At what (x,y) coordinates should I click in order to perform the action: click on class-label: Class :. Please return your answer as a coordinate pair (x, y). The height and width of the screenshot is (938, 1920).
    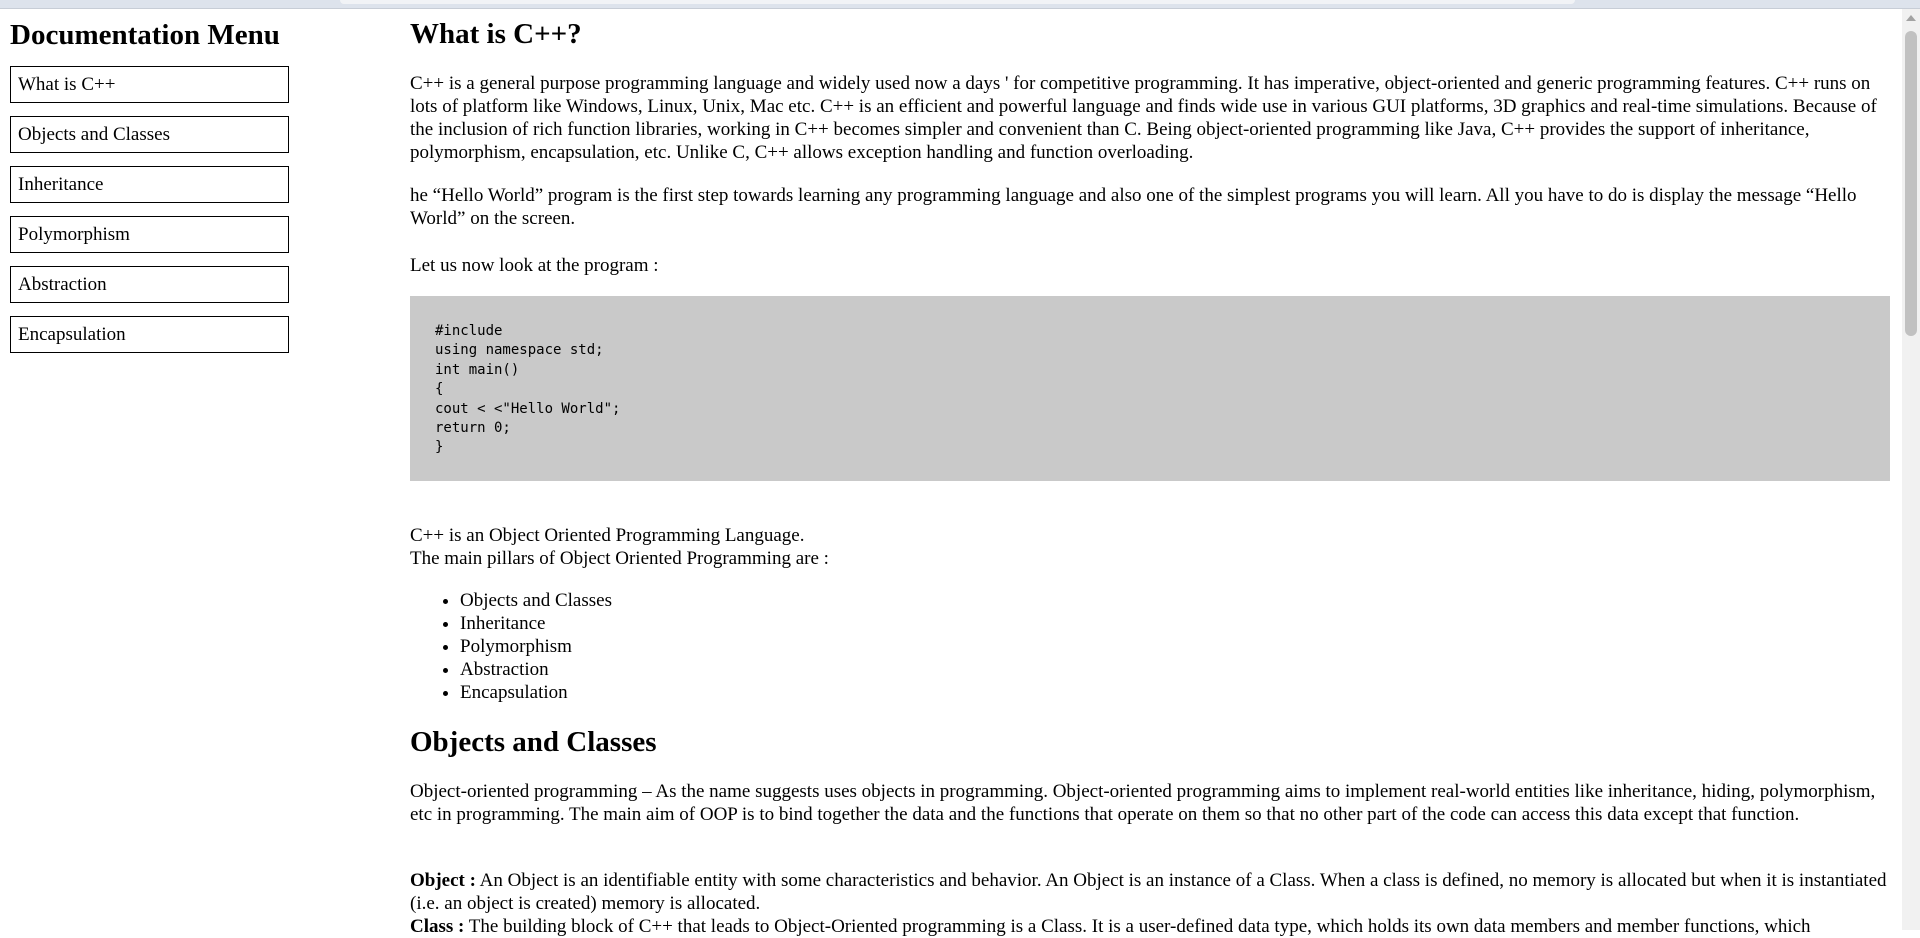
    Looking at the image, I should click on (437, 926).